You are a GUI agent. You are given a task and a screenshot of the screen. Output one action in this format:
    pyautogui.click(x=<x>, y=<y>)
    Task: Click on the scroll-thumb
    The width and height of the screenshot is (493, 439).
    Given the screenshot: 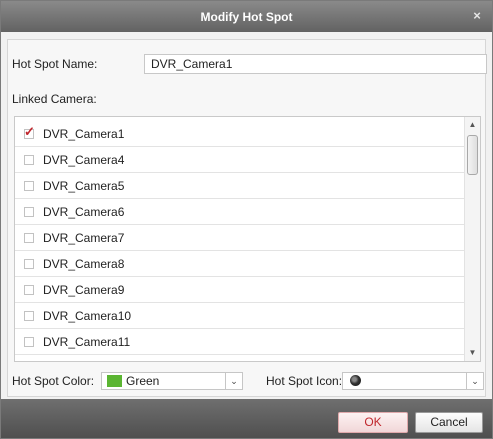 What is the action you would take?
    pyautogui.click(x=472, y=155)
    